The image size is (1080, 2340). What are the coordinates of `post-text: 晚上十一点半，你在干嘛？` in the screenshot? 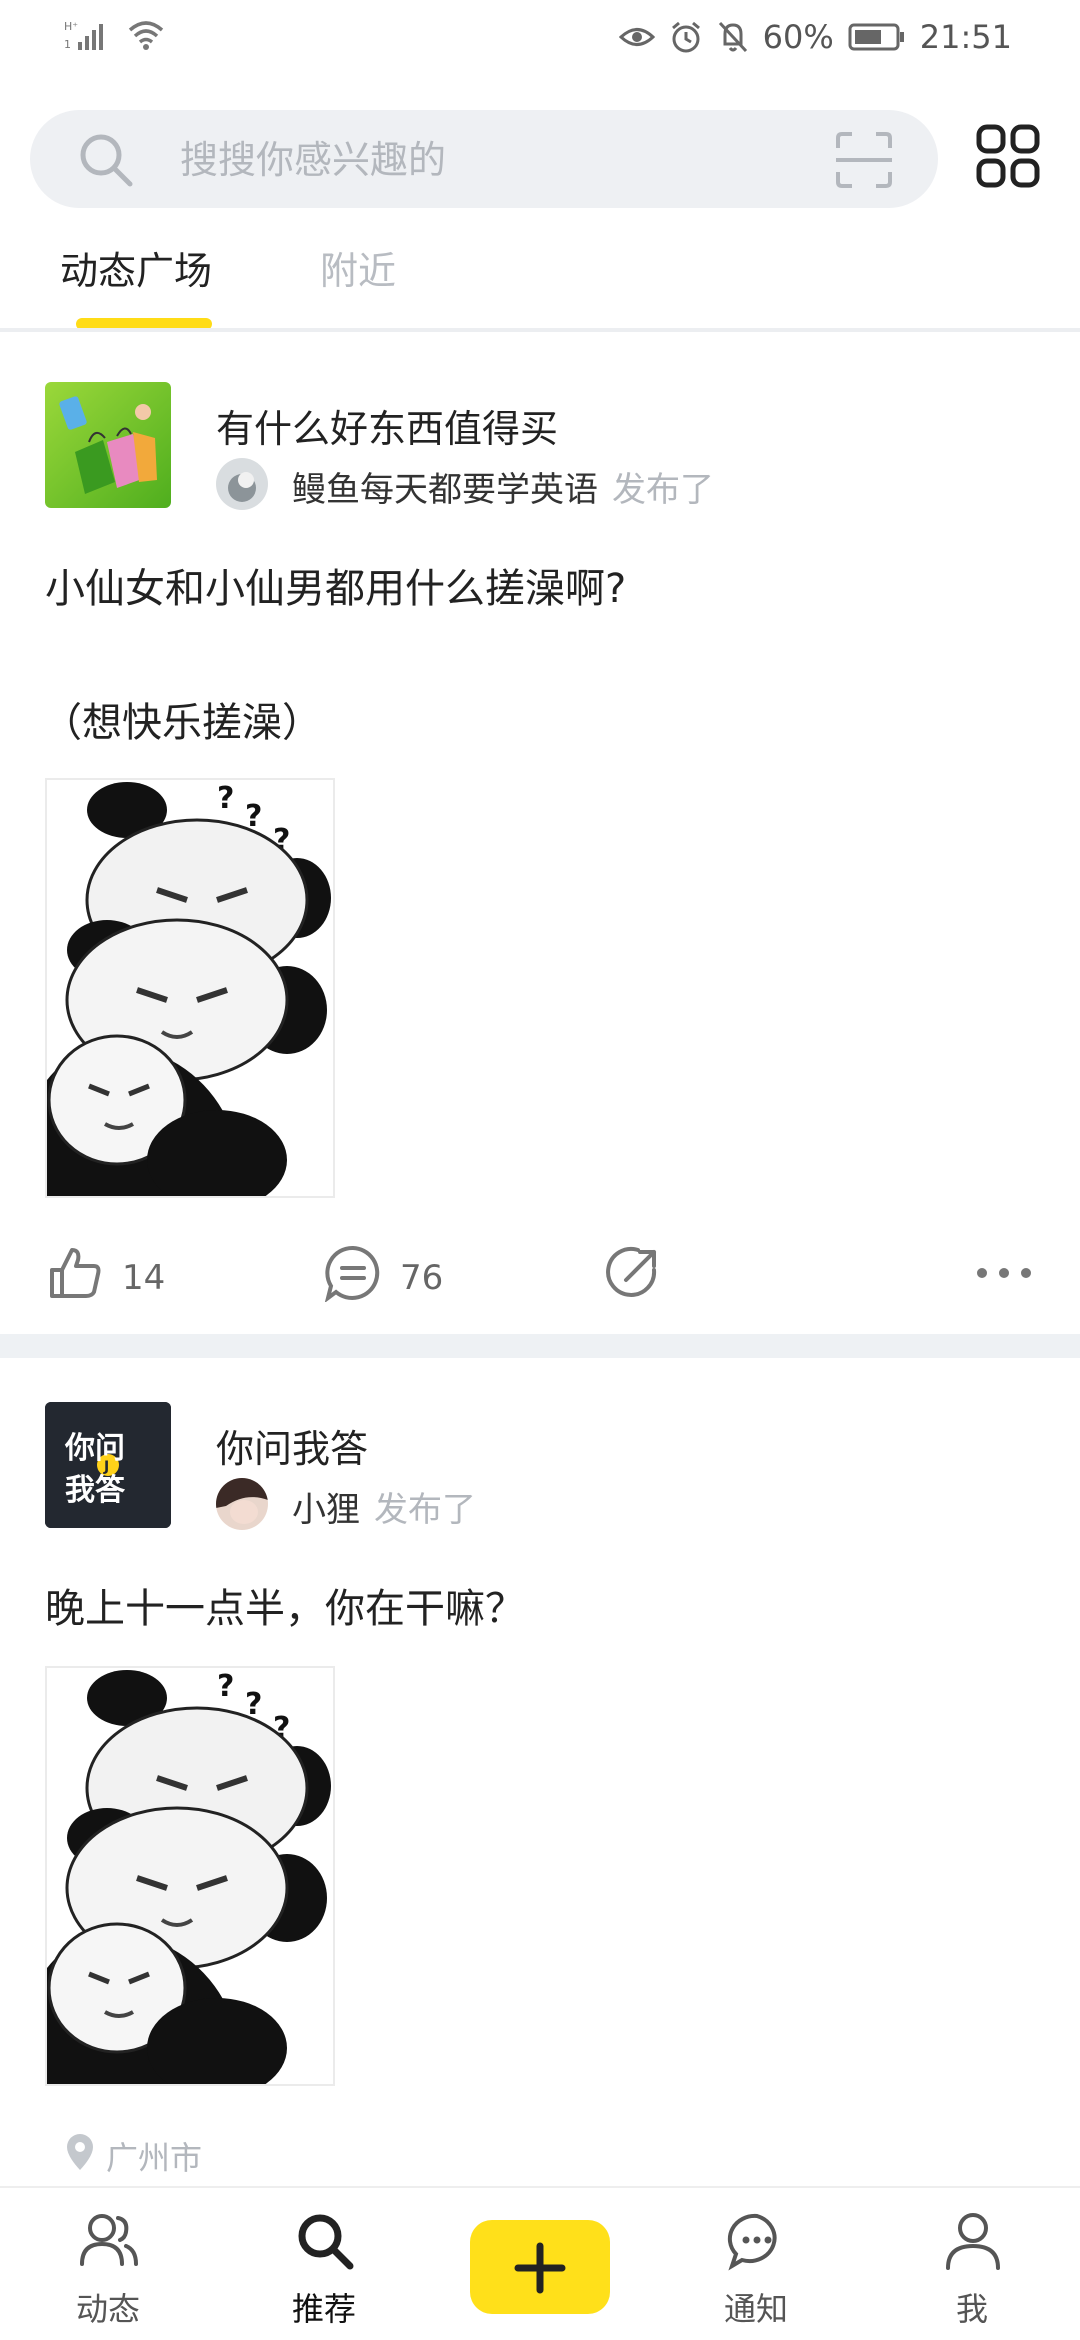 It's located at (285, 1605).